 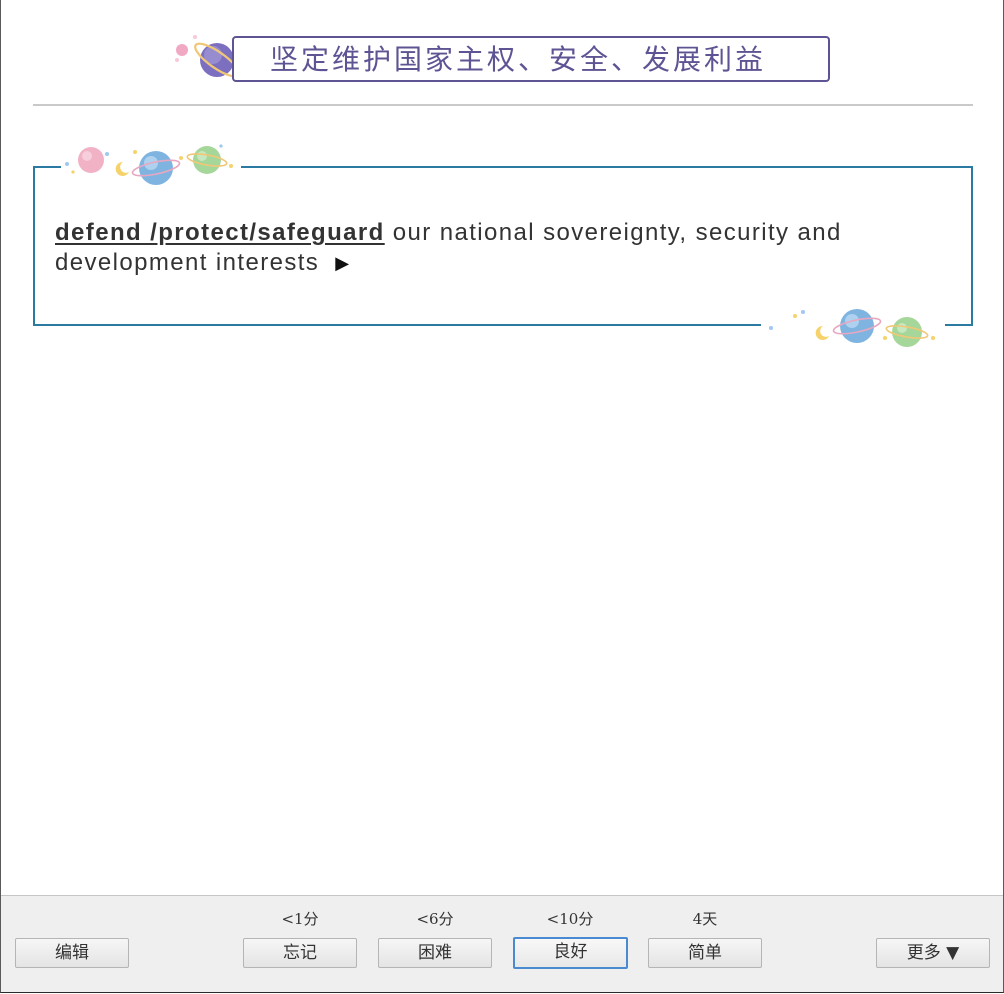 What do you see at coordinates (518, 59) in the screenshot?
I see `card-title: 坚定维护国家主权、安全、发展利益` at bounding box center [518, 59].